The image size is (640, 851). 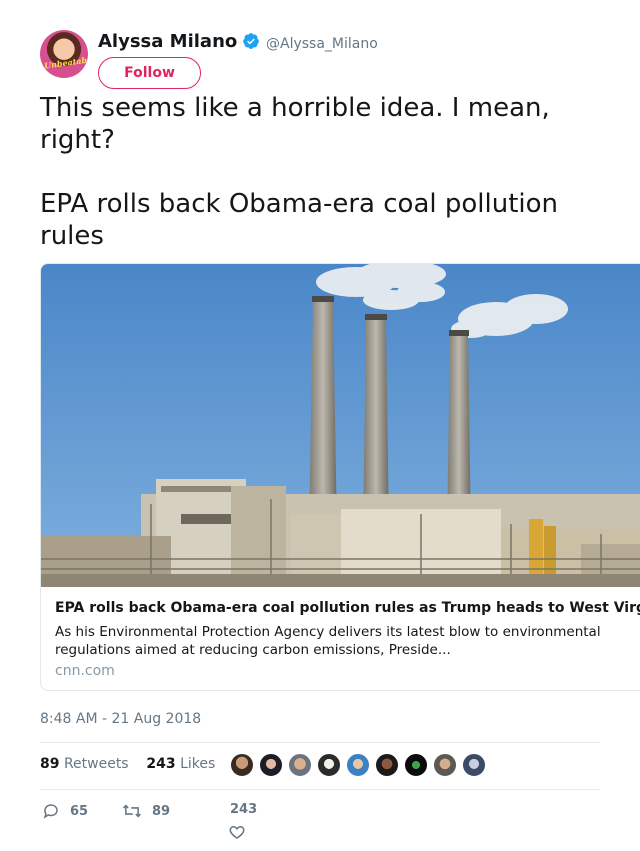 I want to click on retweet-icon, so click(x=132, y=811).